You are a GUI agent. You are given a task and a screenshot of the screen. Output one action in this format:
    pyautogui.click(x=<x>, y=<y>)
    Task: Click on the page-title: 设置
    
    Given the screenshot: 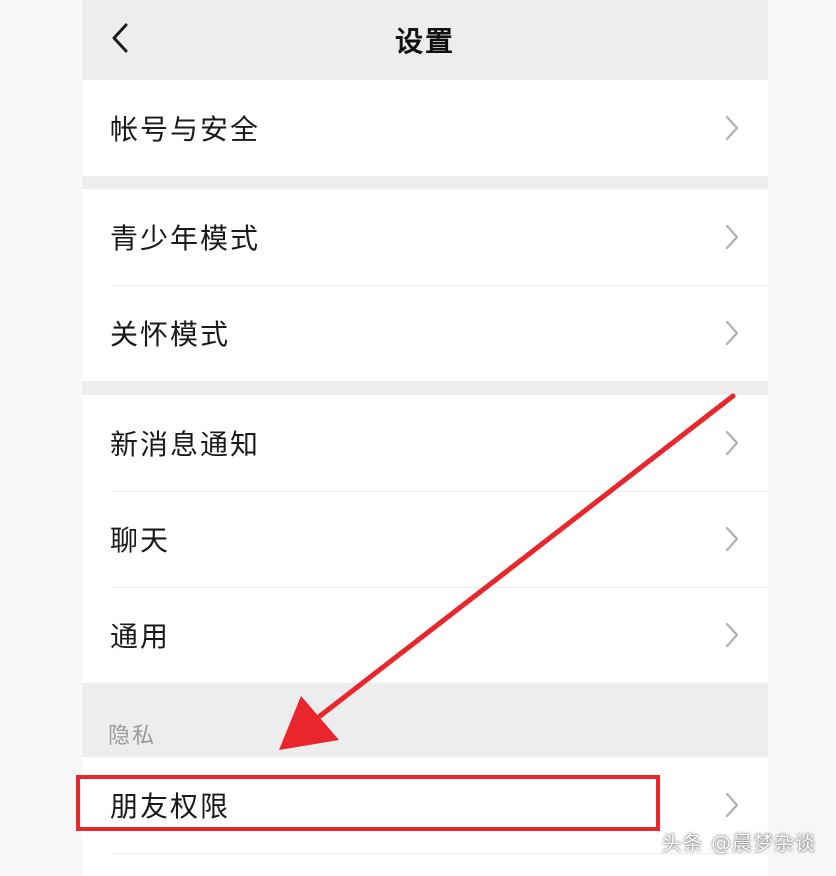 What is the action you would take?
    pyautogui.click(x=424, y=41)
    